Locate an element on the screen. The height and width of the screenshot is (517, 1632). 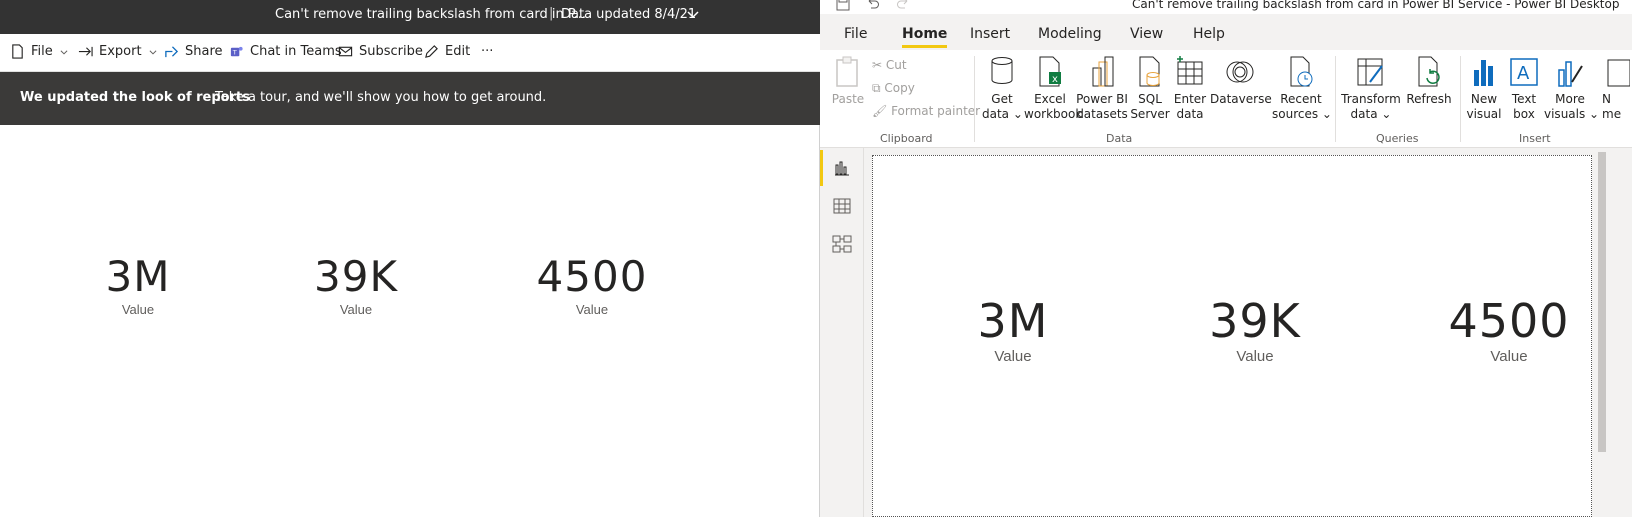
cut-button: ✂ Cut is located at coordinates (889, 65).